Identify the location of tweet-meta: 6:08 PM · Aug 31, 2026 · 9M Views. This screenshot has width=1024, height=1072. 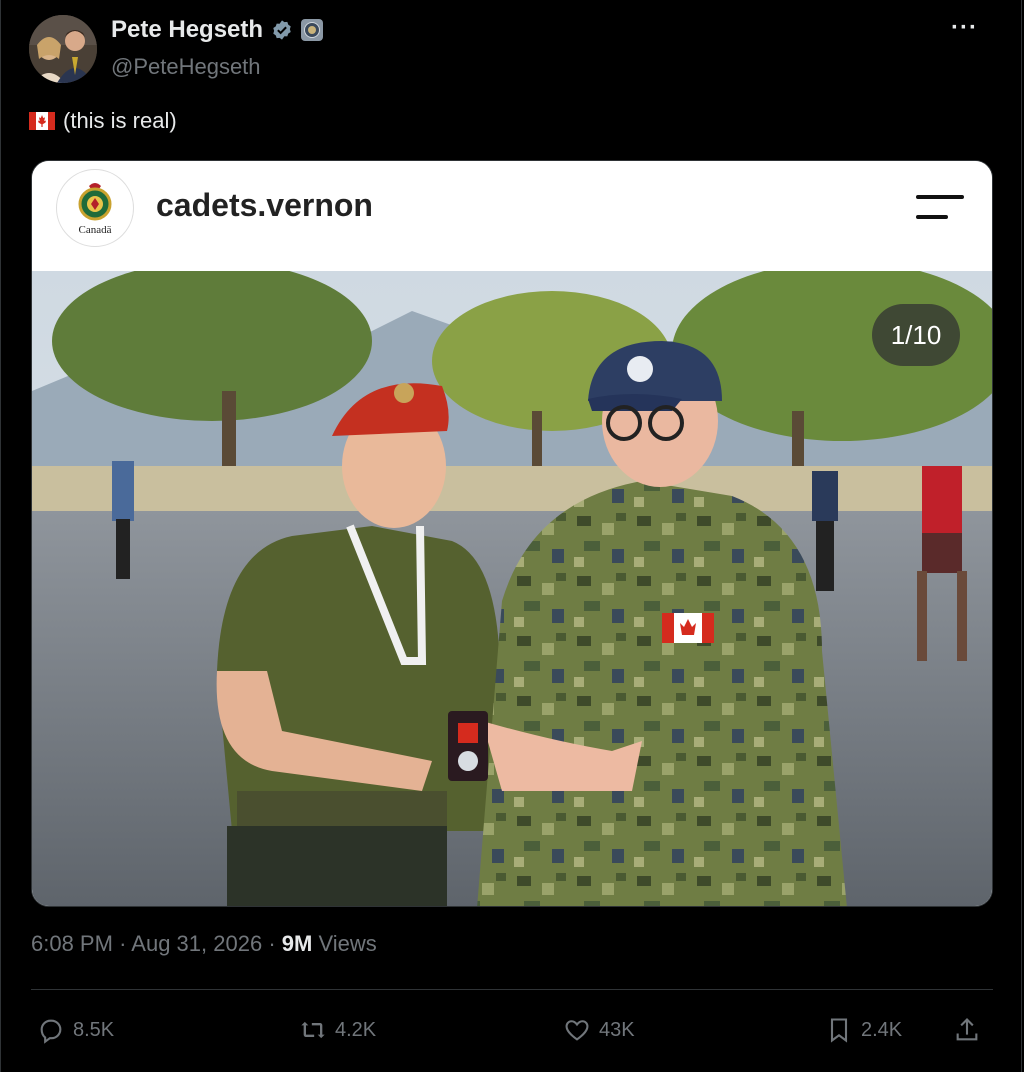
(204, 944).